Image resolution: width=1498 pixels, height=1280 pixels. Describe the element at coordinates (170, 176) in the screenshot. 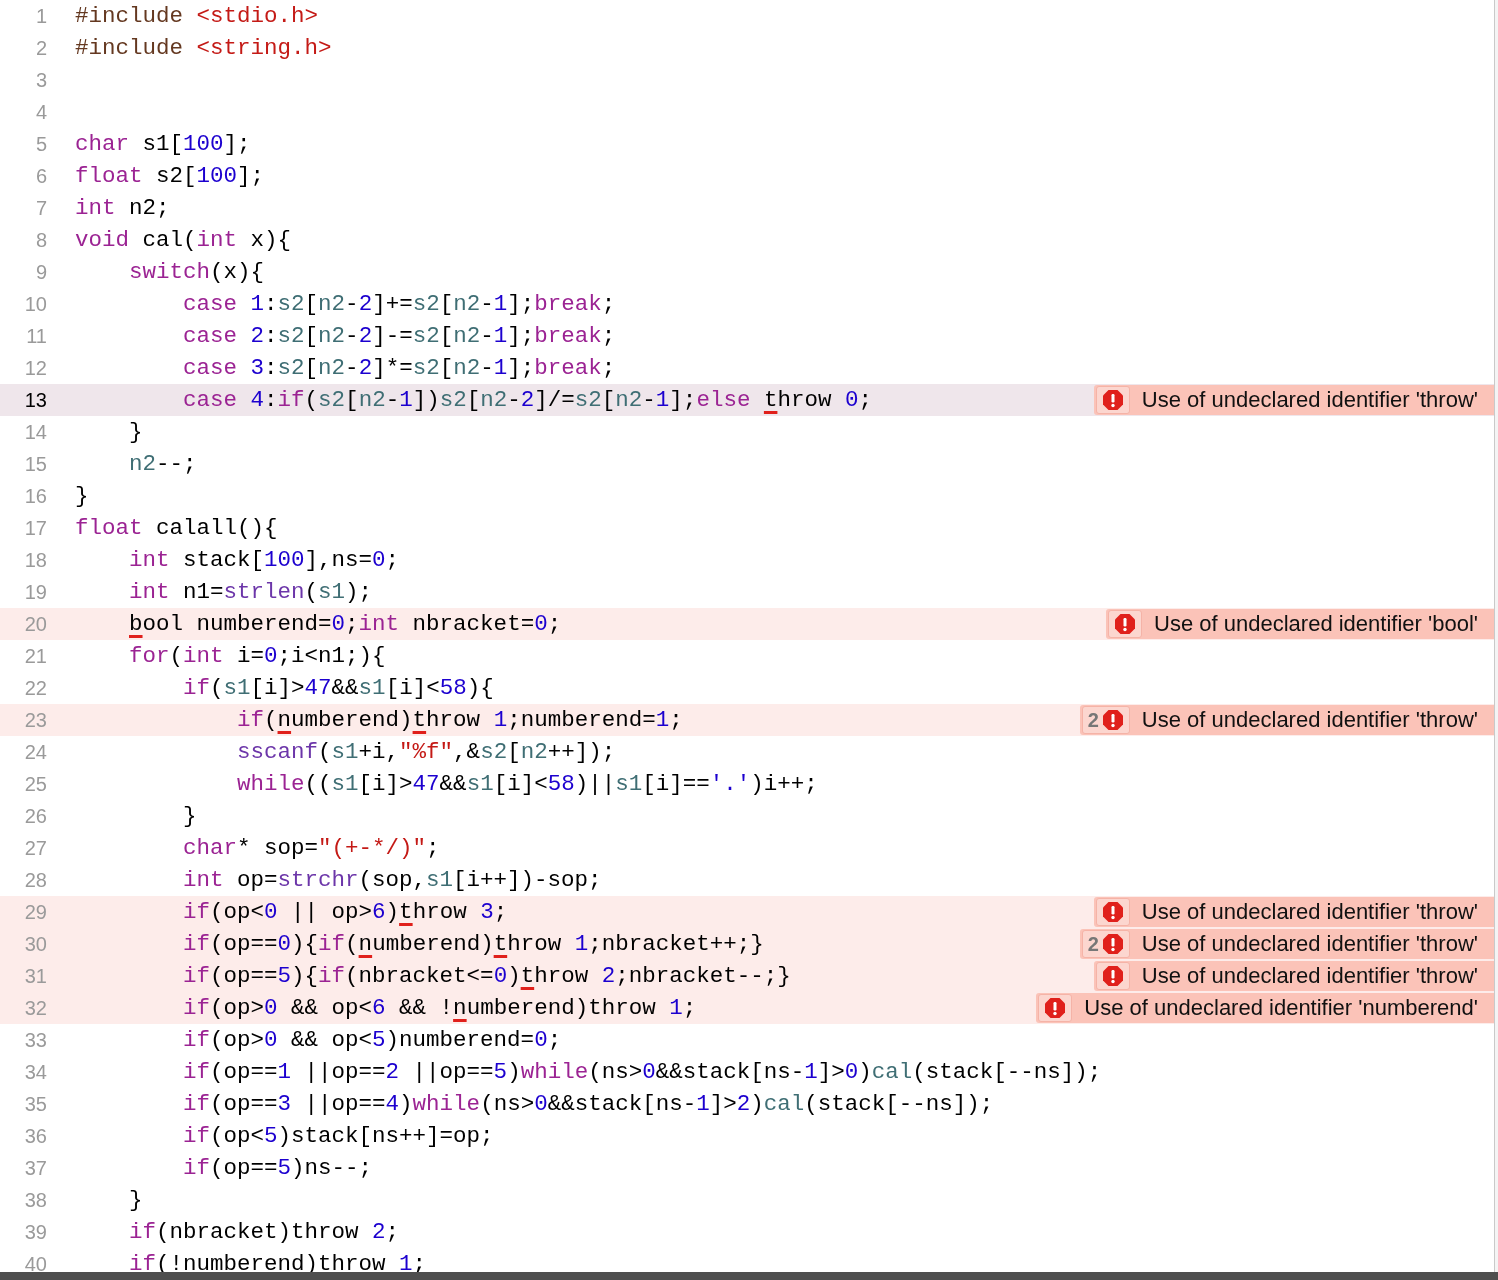

I see `code-line: float s2[100];` at that location.